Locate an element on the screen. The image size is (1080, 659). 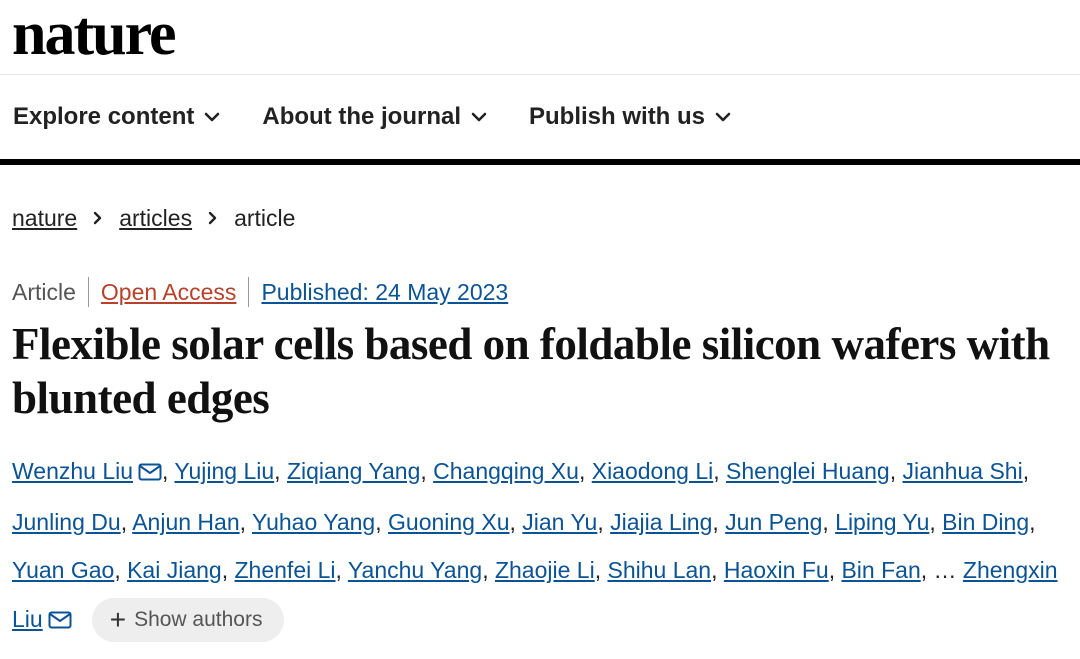
show-authors-button: + Show authors is located at coordinates (188, 620).